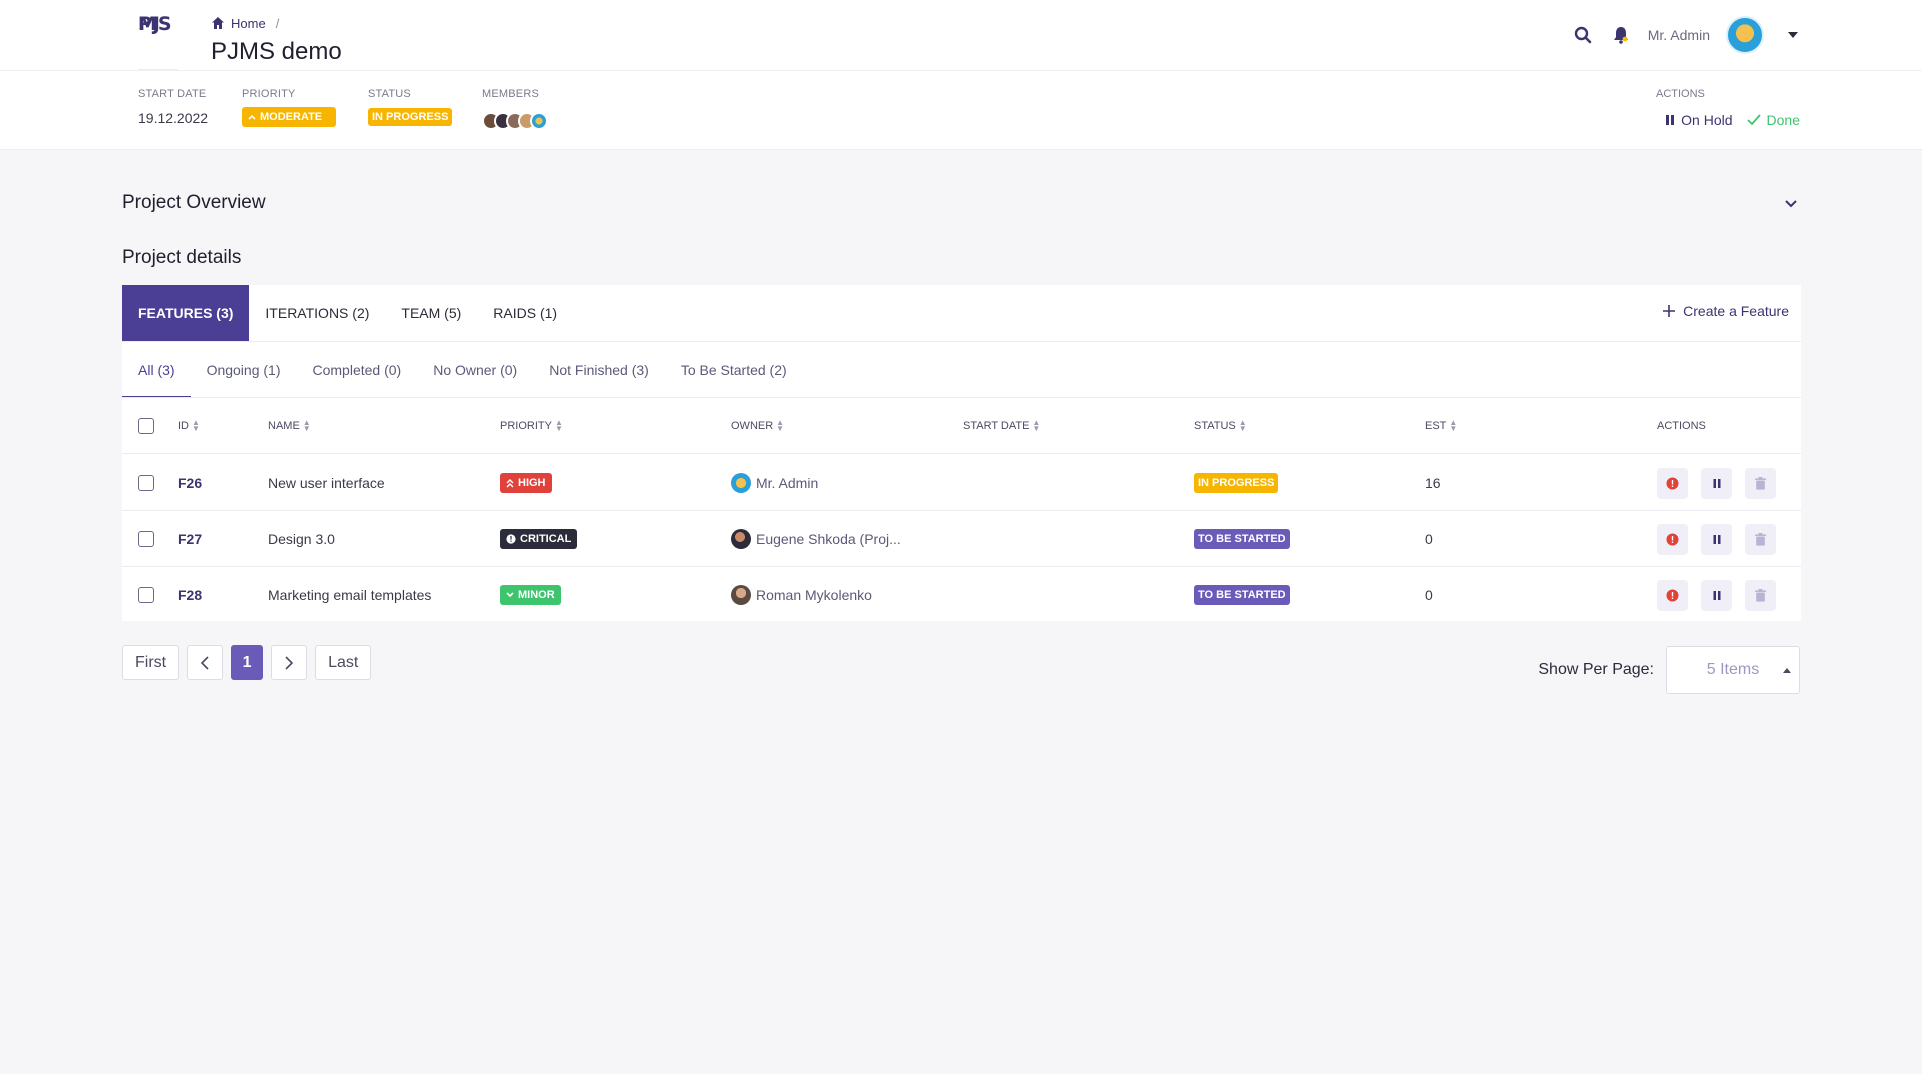  What do you see at coordinates (244, 370) in the screenshot?
I see `filter-tab-ongoing: Ongoing (1)` at bounding box center [244, 370].